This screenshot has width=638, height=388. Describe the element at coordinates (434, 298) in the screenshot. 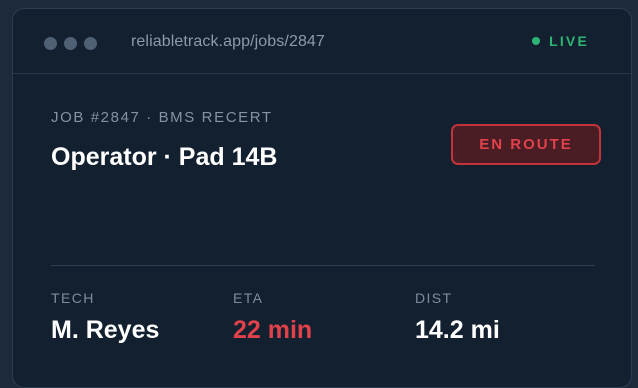

I see `stat-dist-label: DIST` at that location.